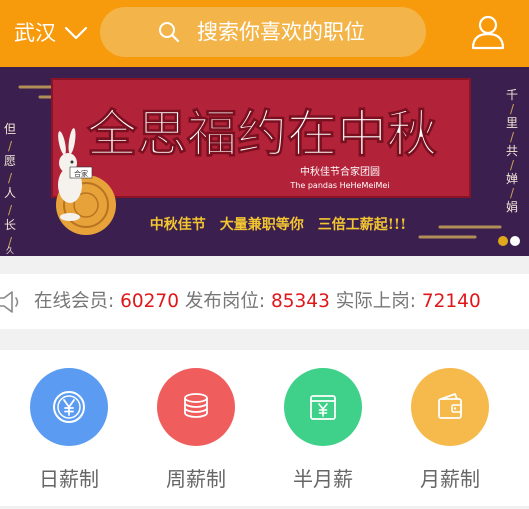  I want to click on category-label: 周薪制, so click(196, 479).